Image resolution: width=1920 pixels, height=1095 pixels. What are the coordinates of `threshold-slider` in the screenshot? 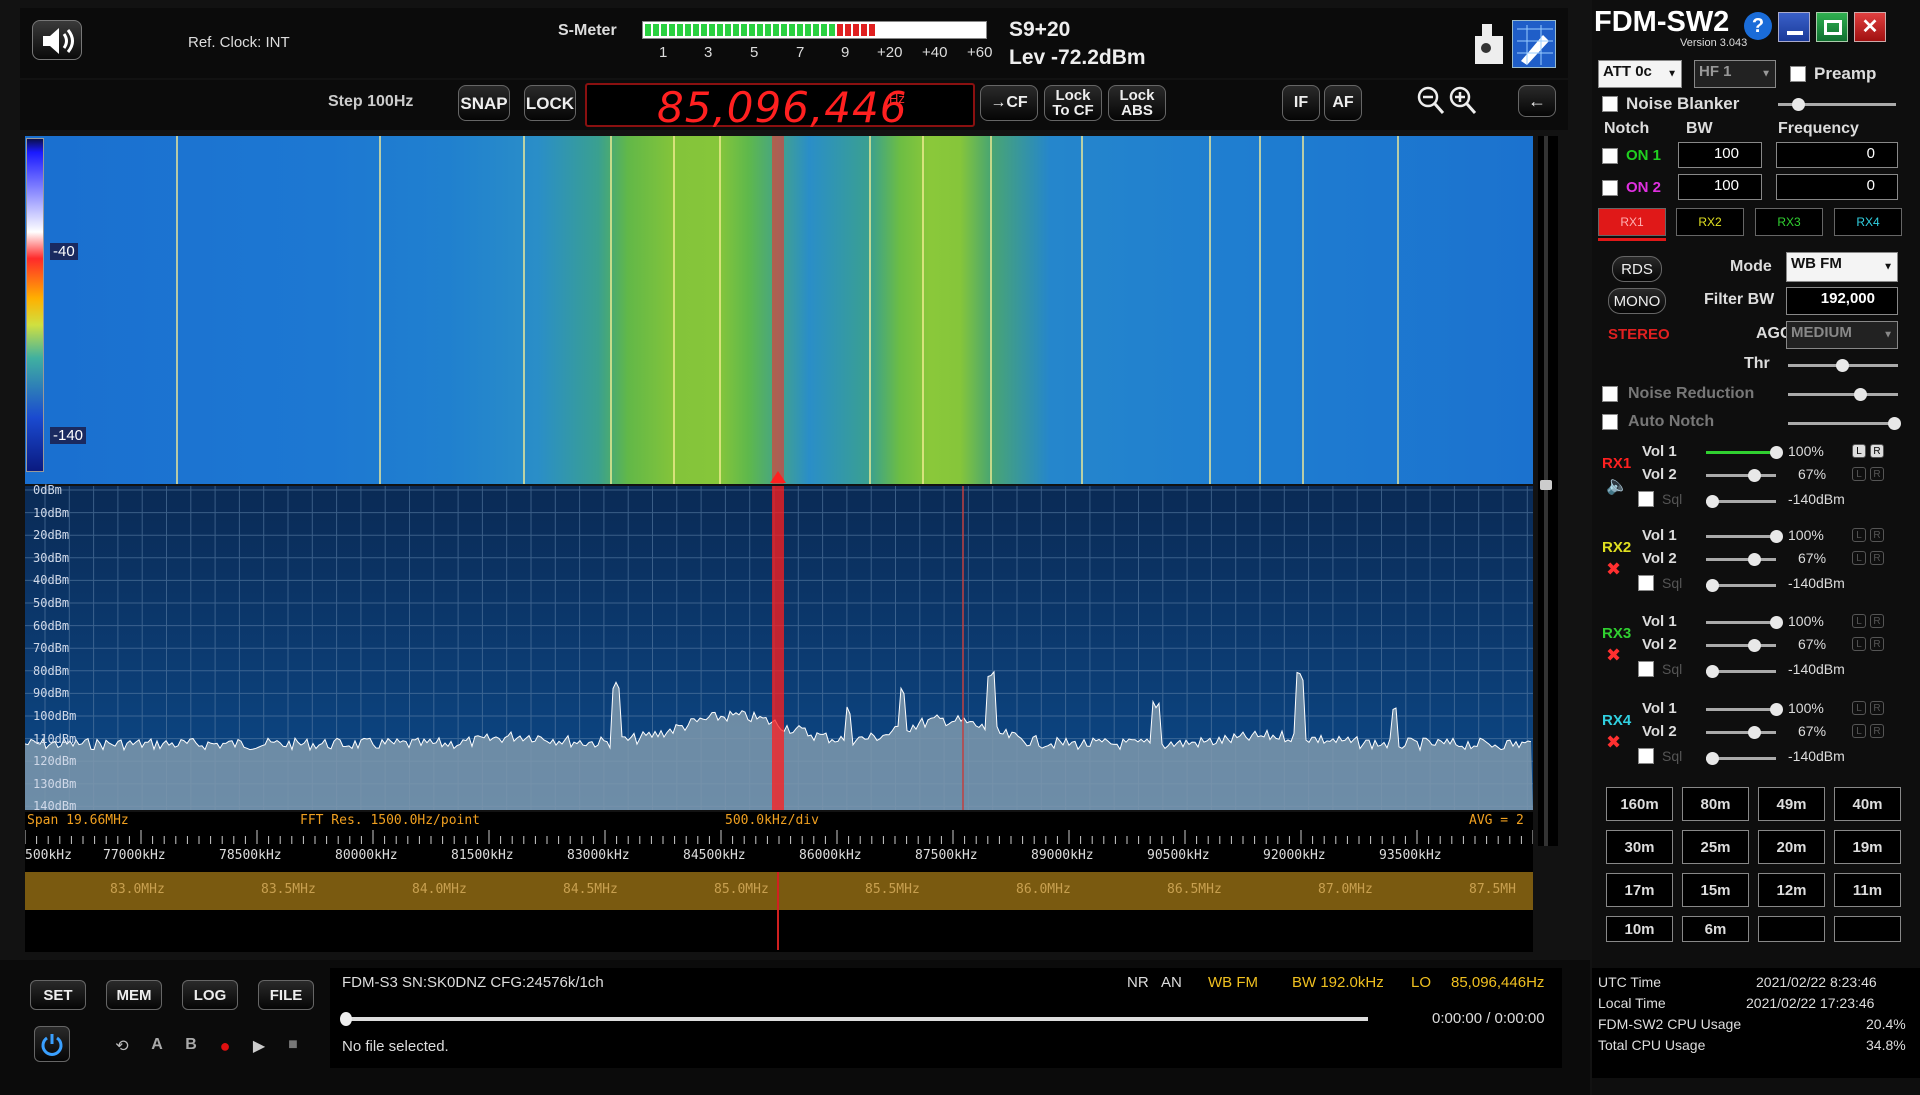 It's located at (1843, 365).